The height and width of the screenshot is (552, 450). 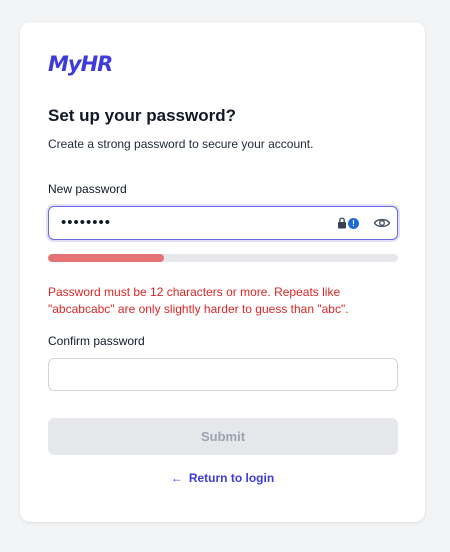 What do you see at coordinates (176, 478) in the screenshot?
I see `arrow-left-icon: ←` at bounding box center [176, 478].